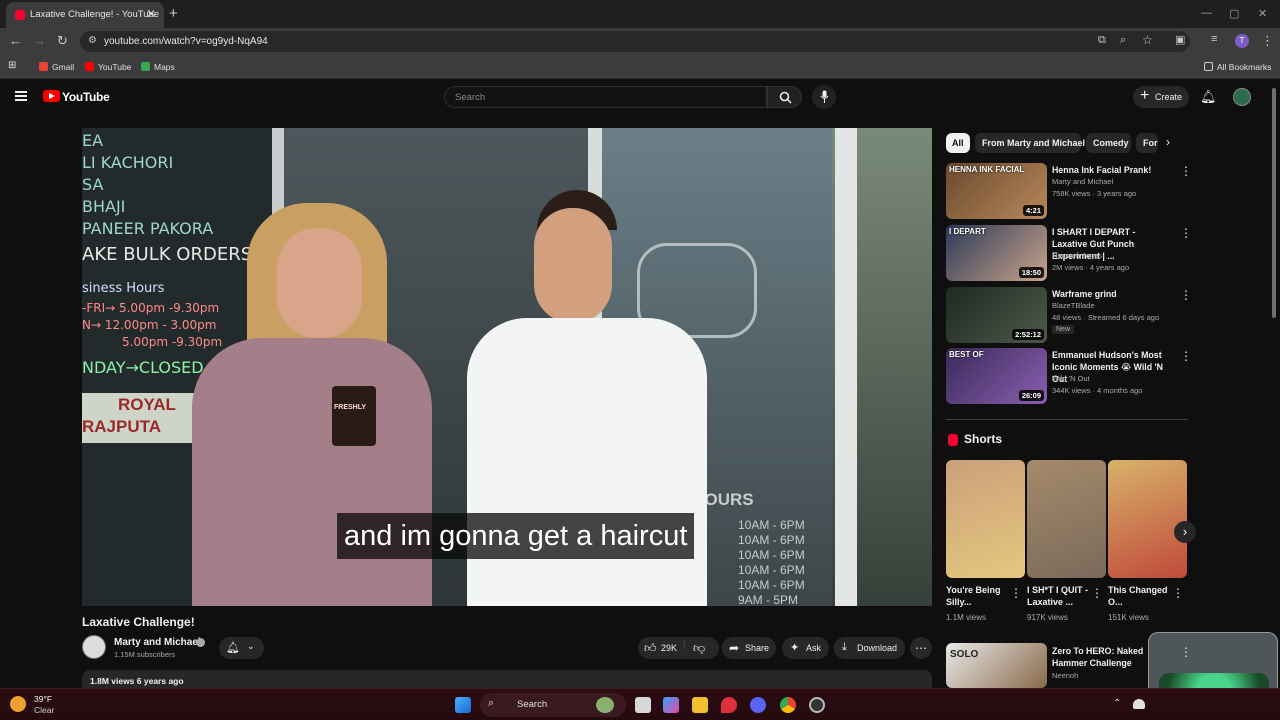 The width and height of the screenshot is (1280, 720). I want to click on recommendation-thumbnail: I DEPART 18:50, so click(996, 253).